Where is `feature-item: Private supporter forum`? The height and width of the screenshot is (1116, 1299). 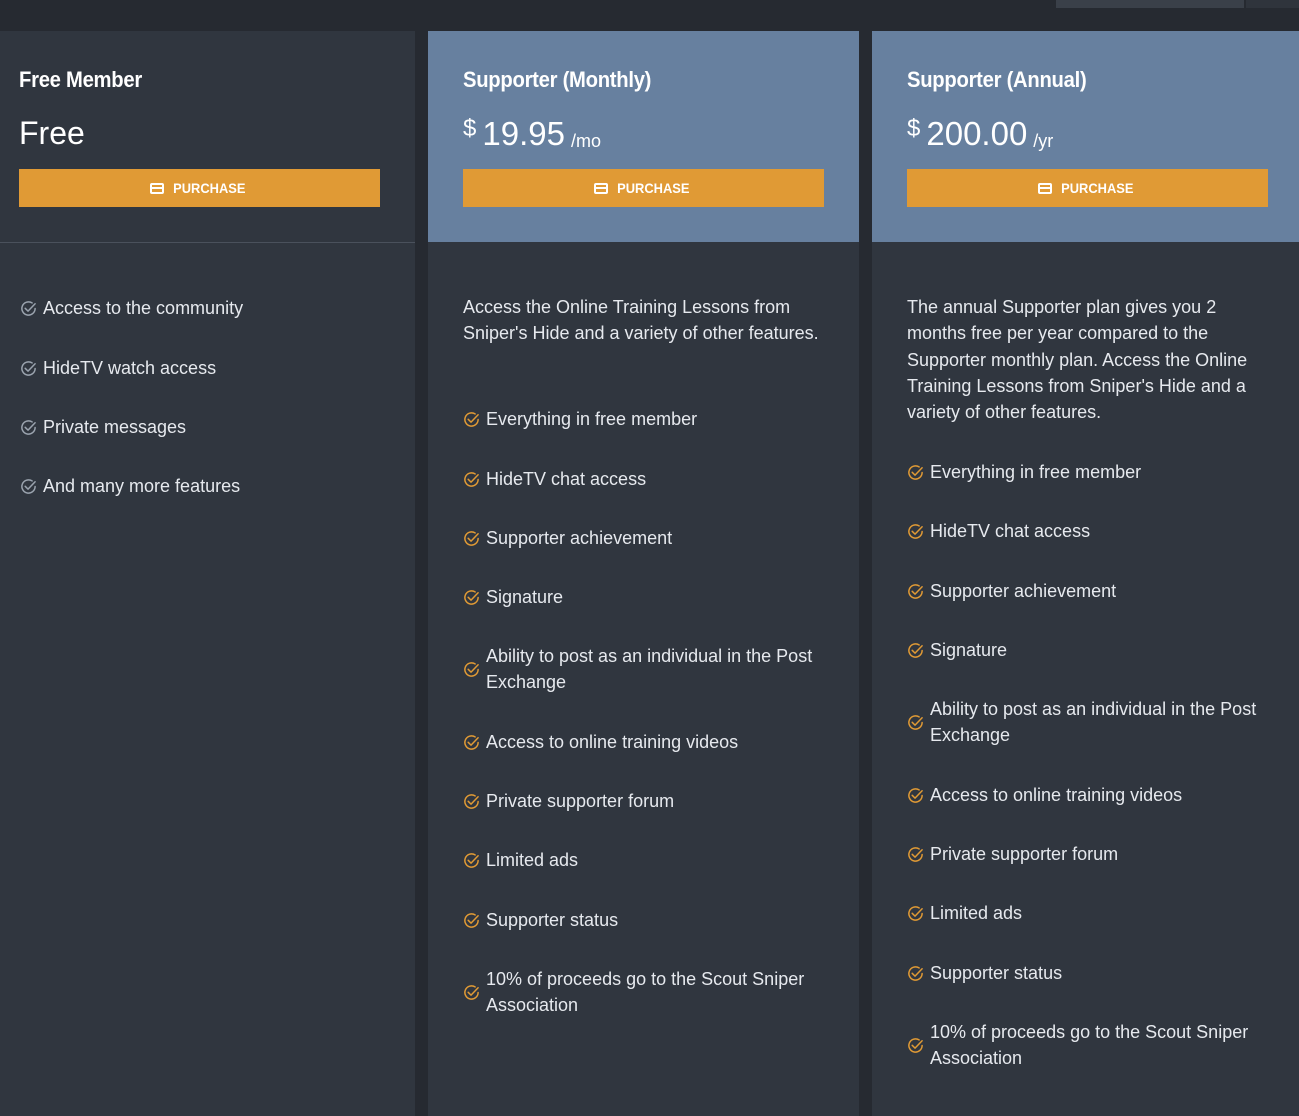
feature-item: Private supporter forum is located at coordinates (568, 801).